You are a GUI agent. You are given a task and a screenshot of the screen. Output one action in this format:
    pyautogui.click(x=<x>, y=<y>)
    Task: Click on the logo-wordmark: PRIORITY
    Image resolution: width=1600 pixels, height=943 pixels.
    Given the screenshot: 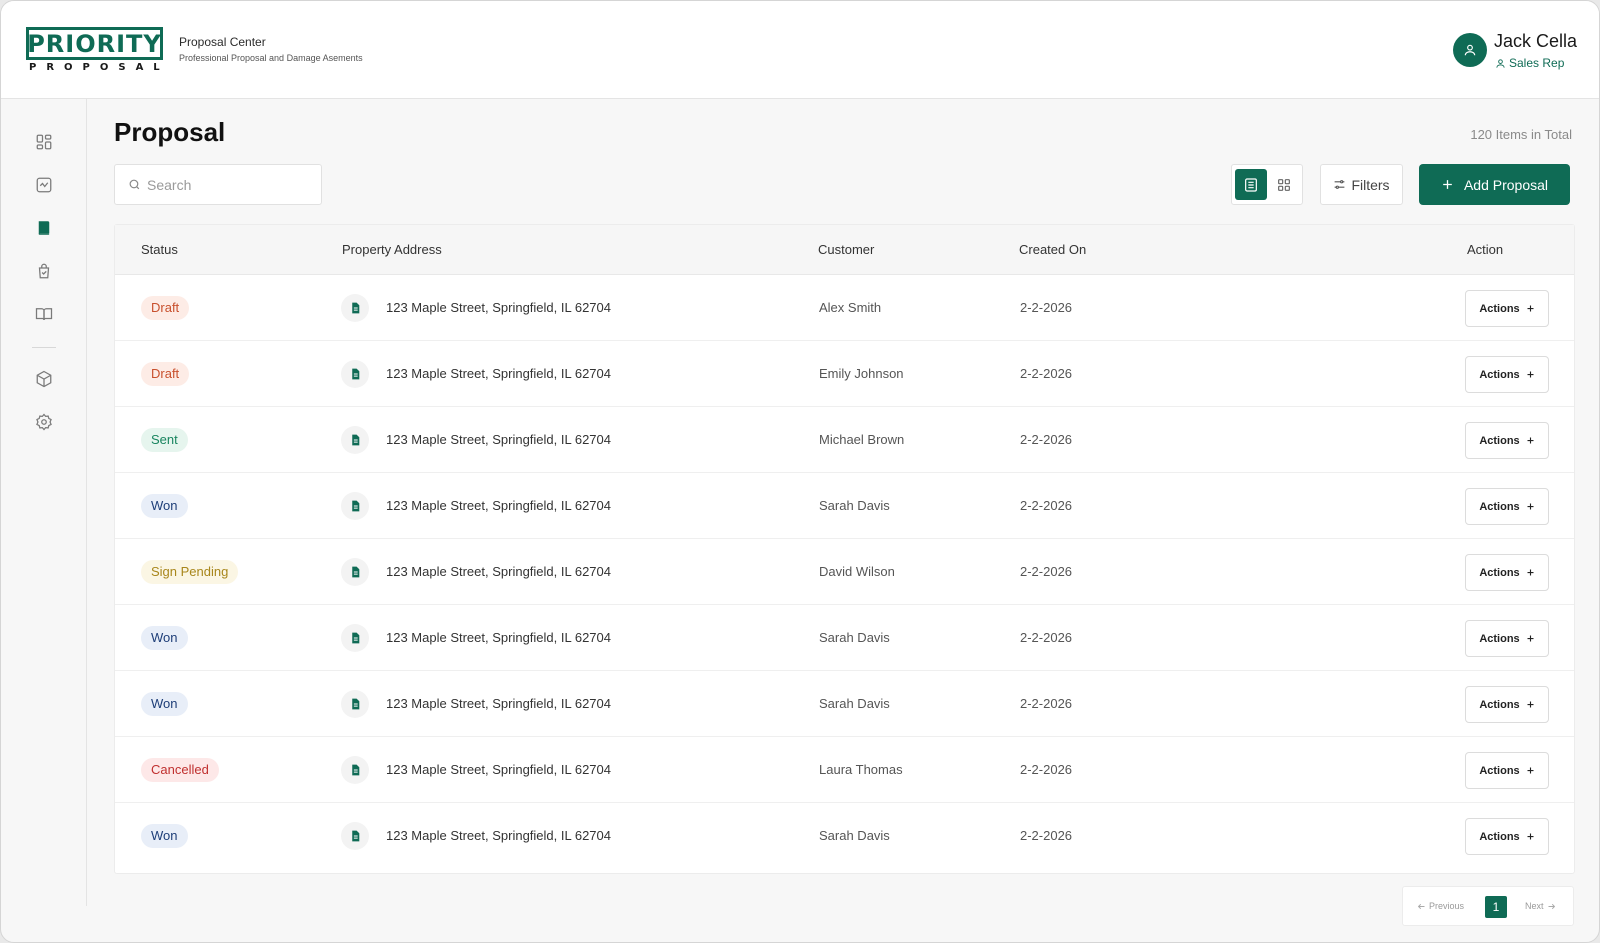 What is the action you would take?
    pyautogui.click(x=94, y=43)
    